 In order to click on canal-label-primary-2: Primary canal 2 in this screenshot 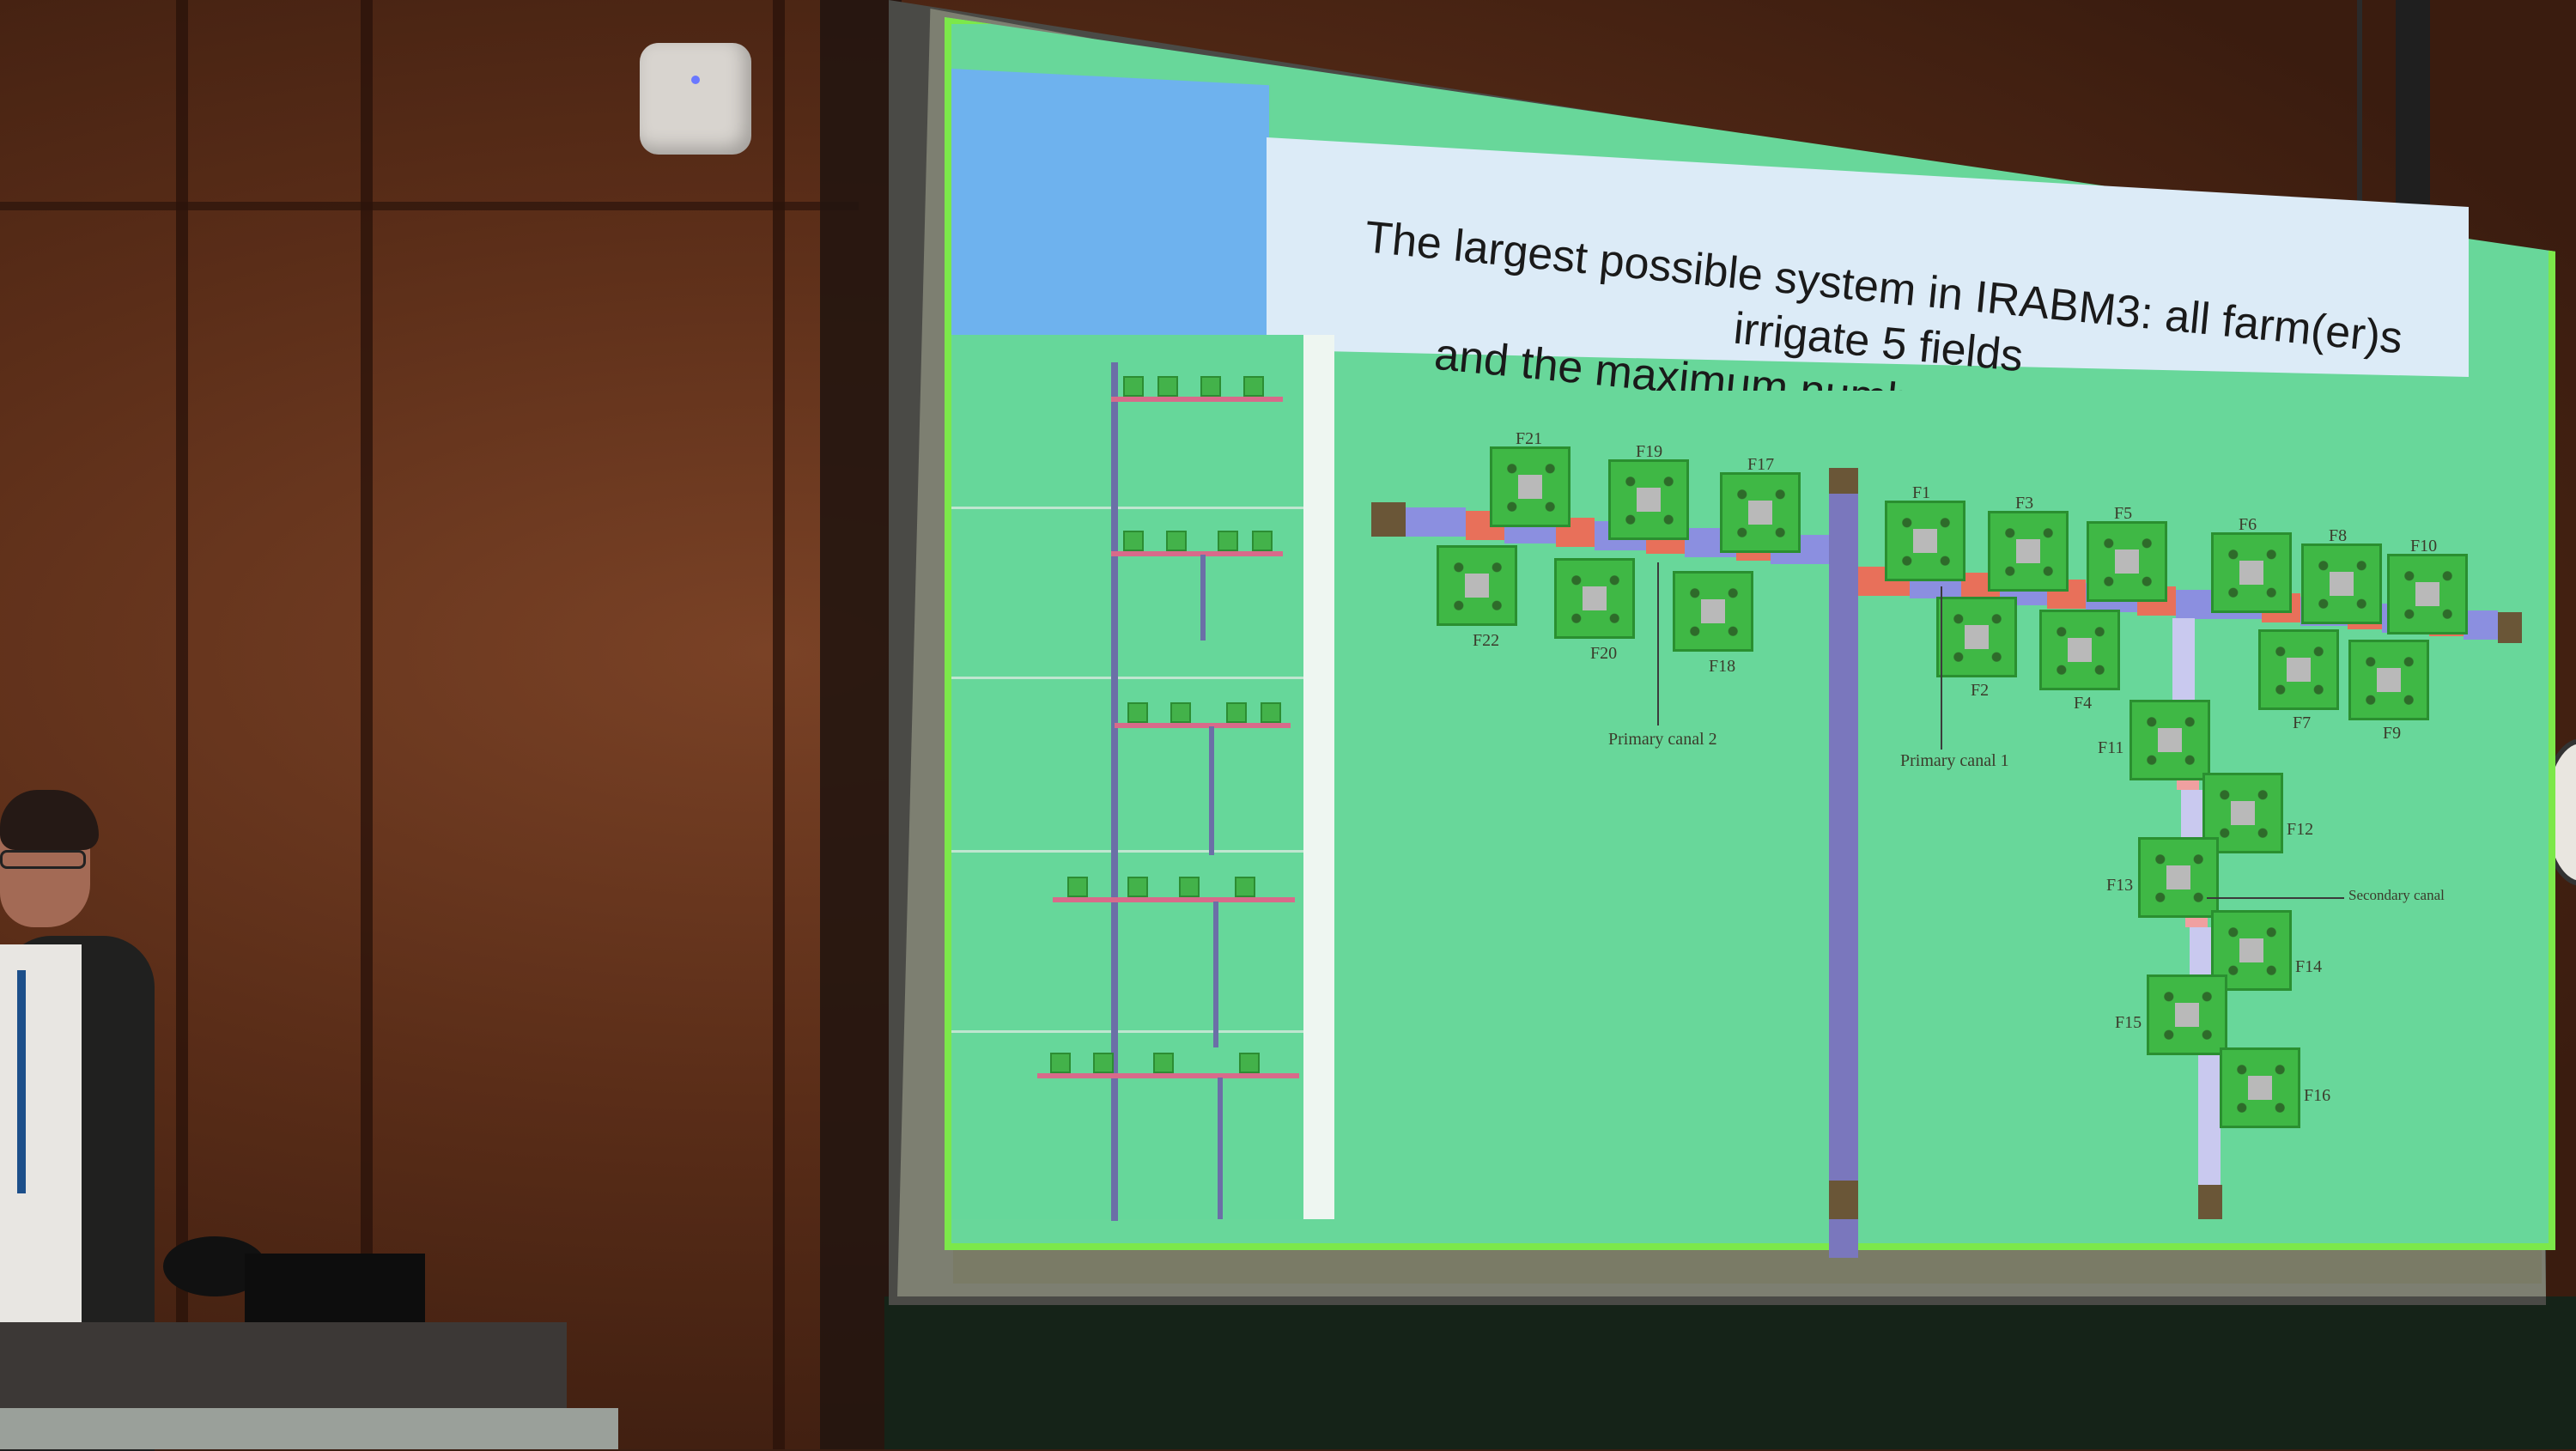, I will do `click(1663, 739)`.